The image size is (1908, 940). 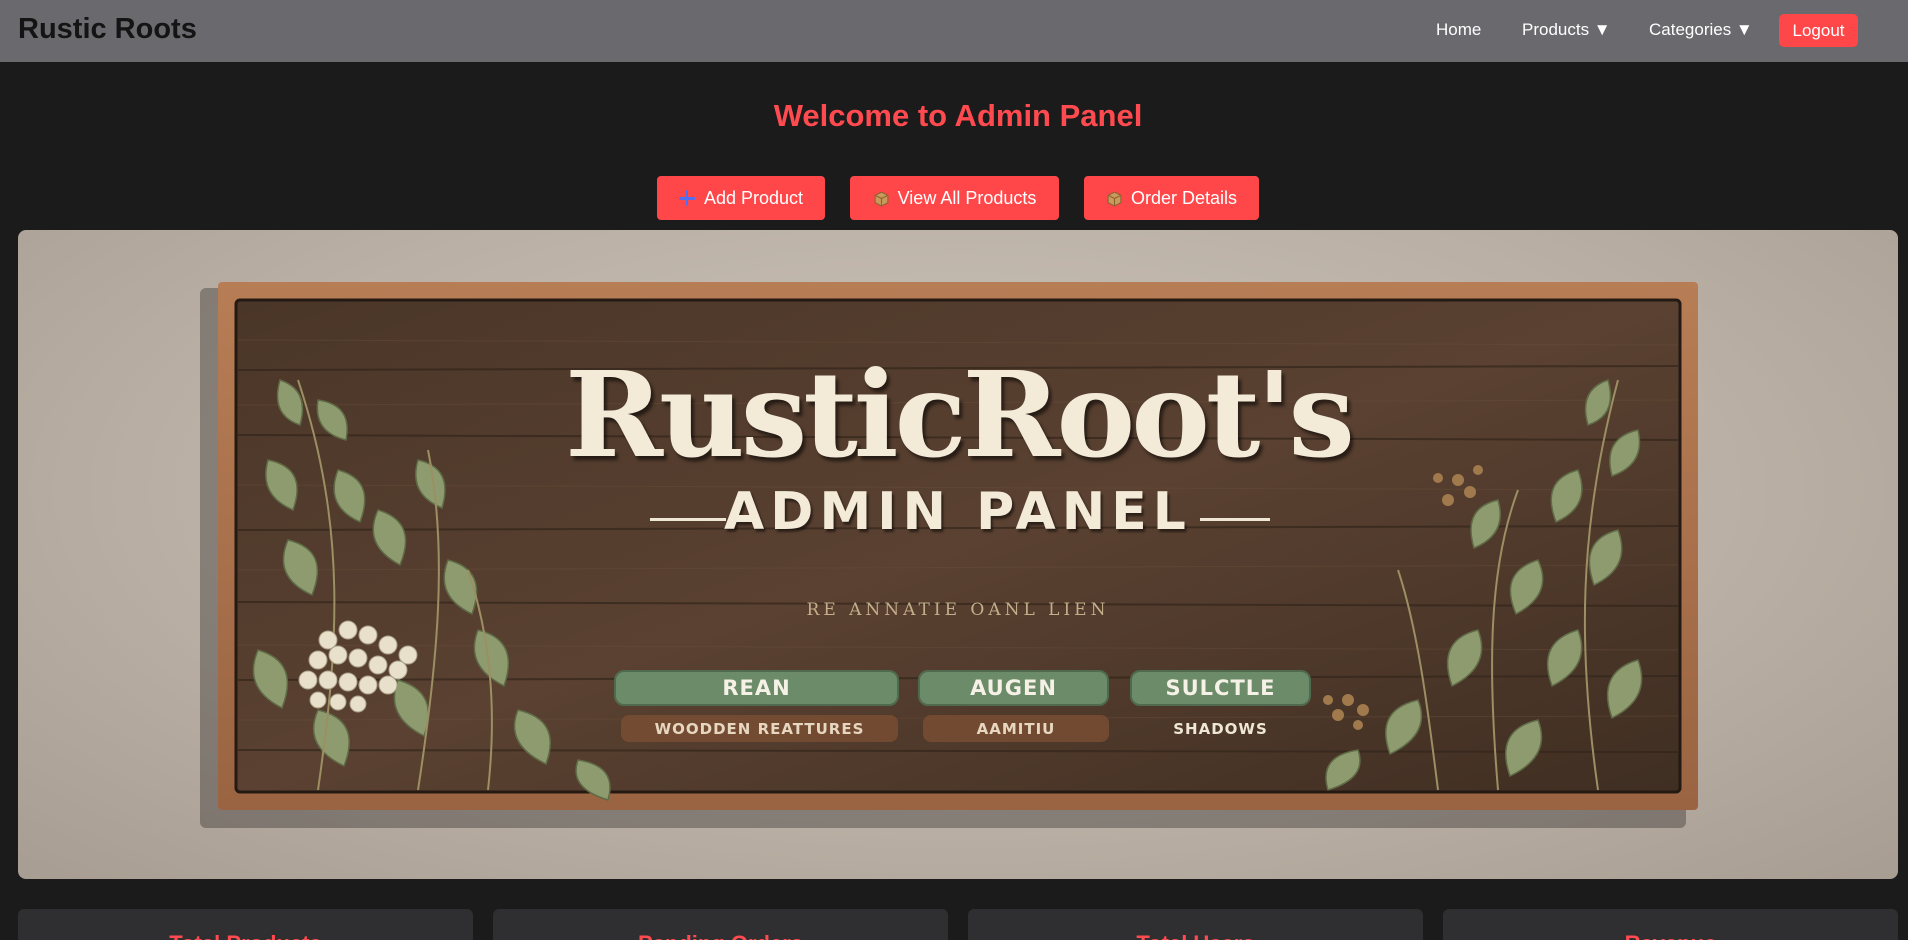 I want to click on banner-pill: SULCTLE, so click(x=1220, y=688).